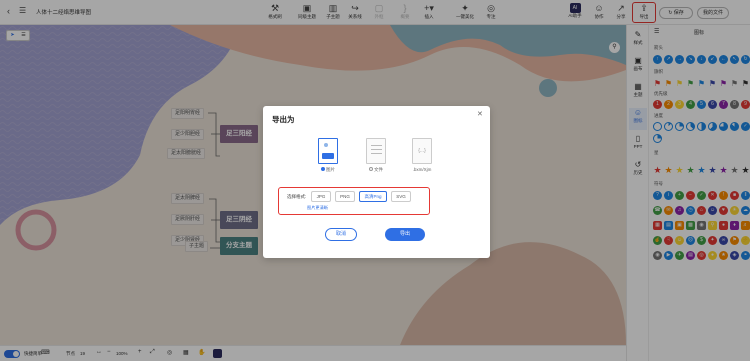  I want to click on export-confirm-button: 导出, so click(405, 234).